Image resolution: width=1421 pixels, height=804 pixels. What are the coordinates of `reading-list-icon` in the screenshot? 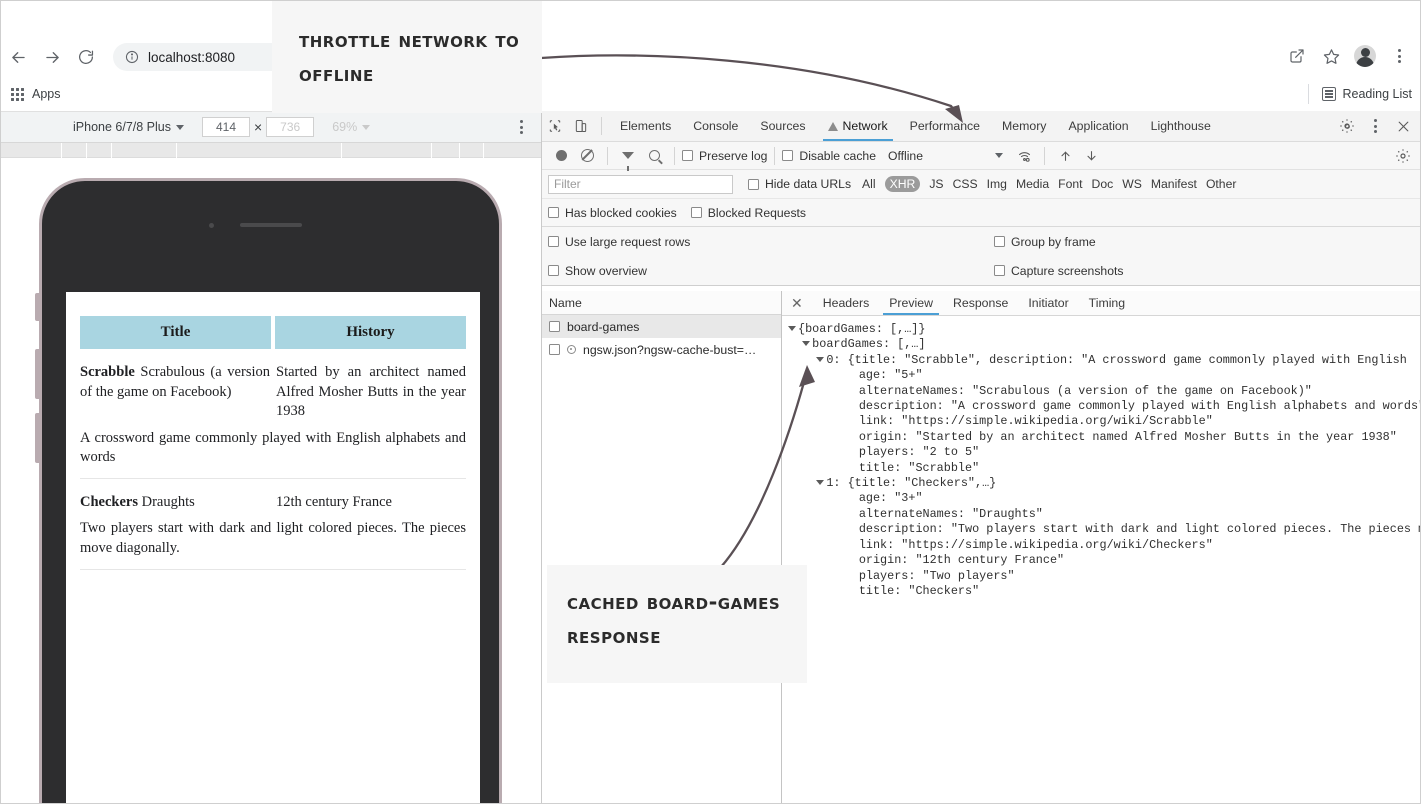 It's located at (1328, 94).